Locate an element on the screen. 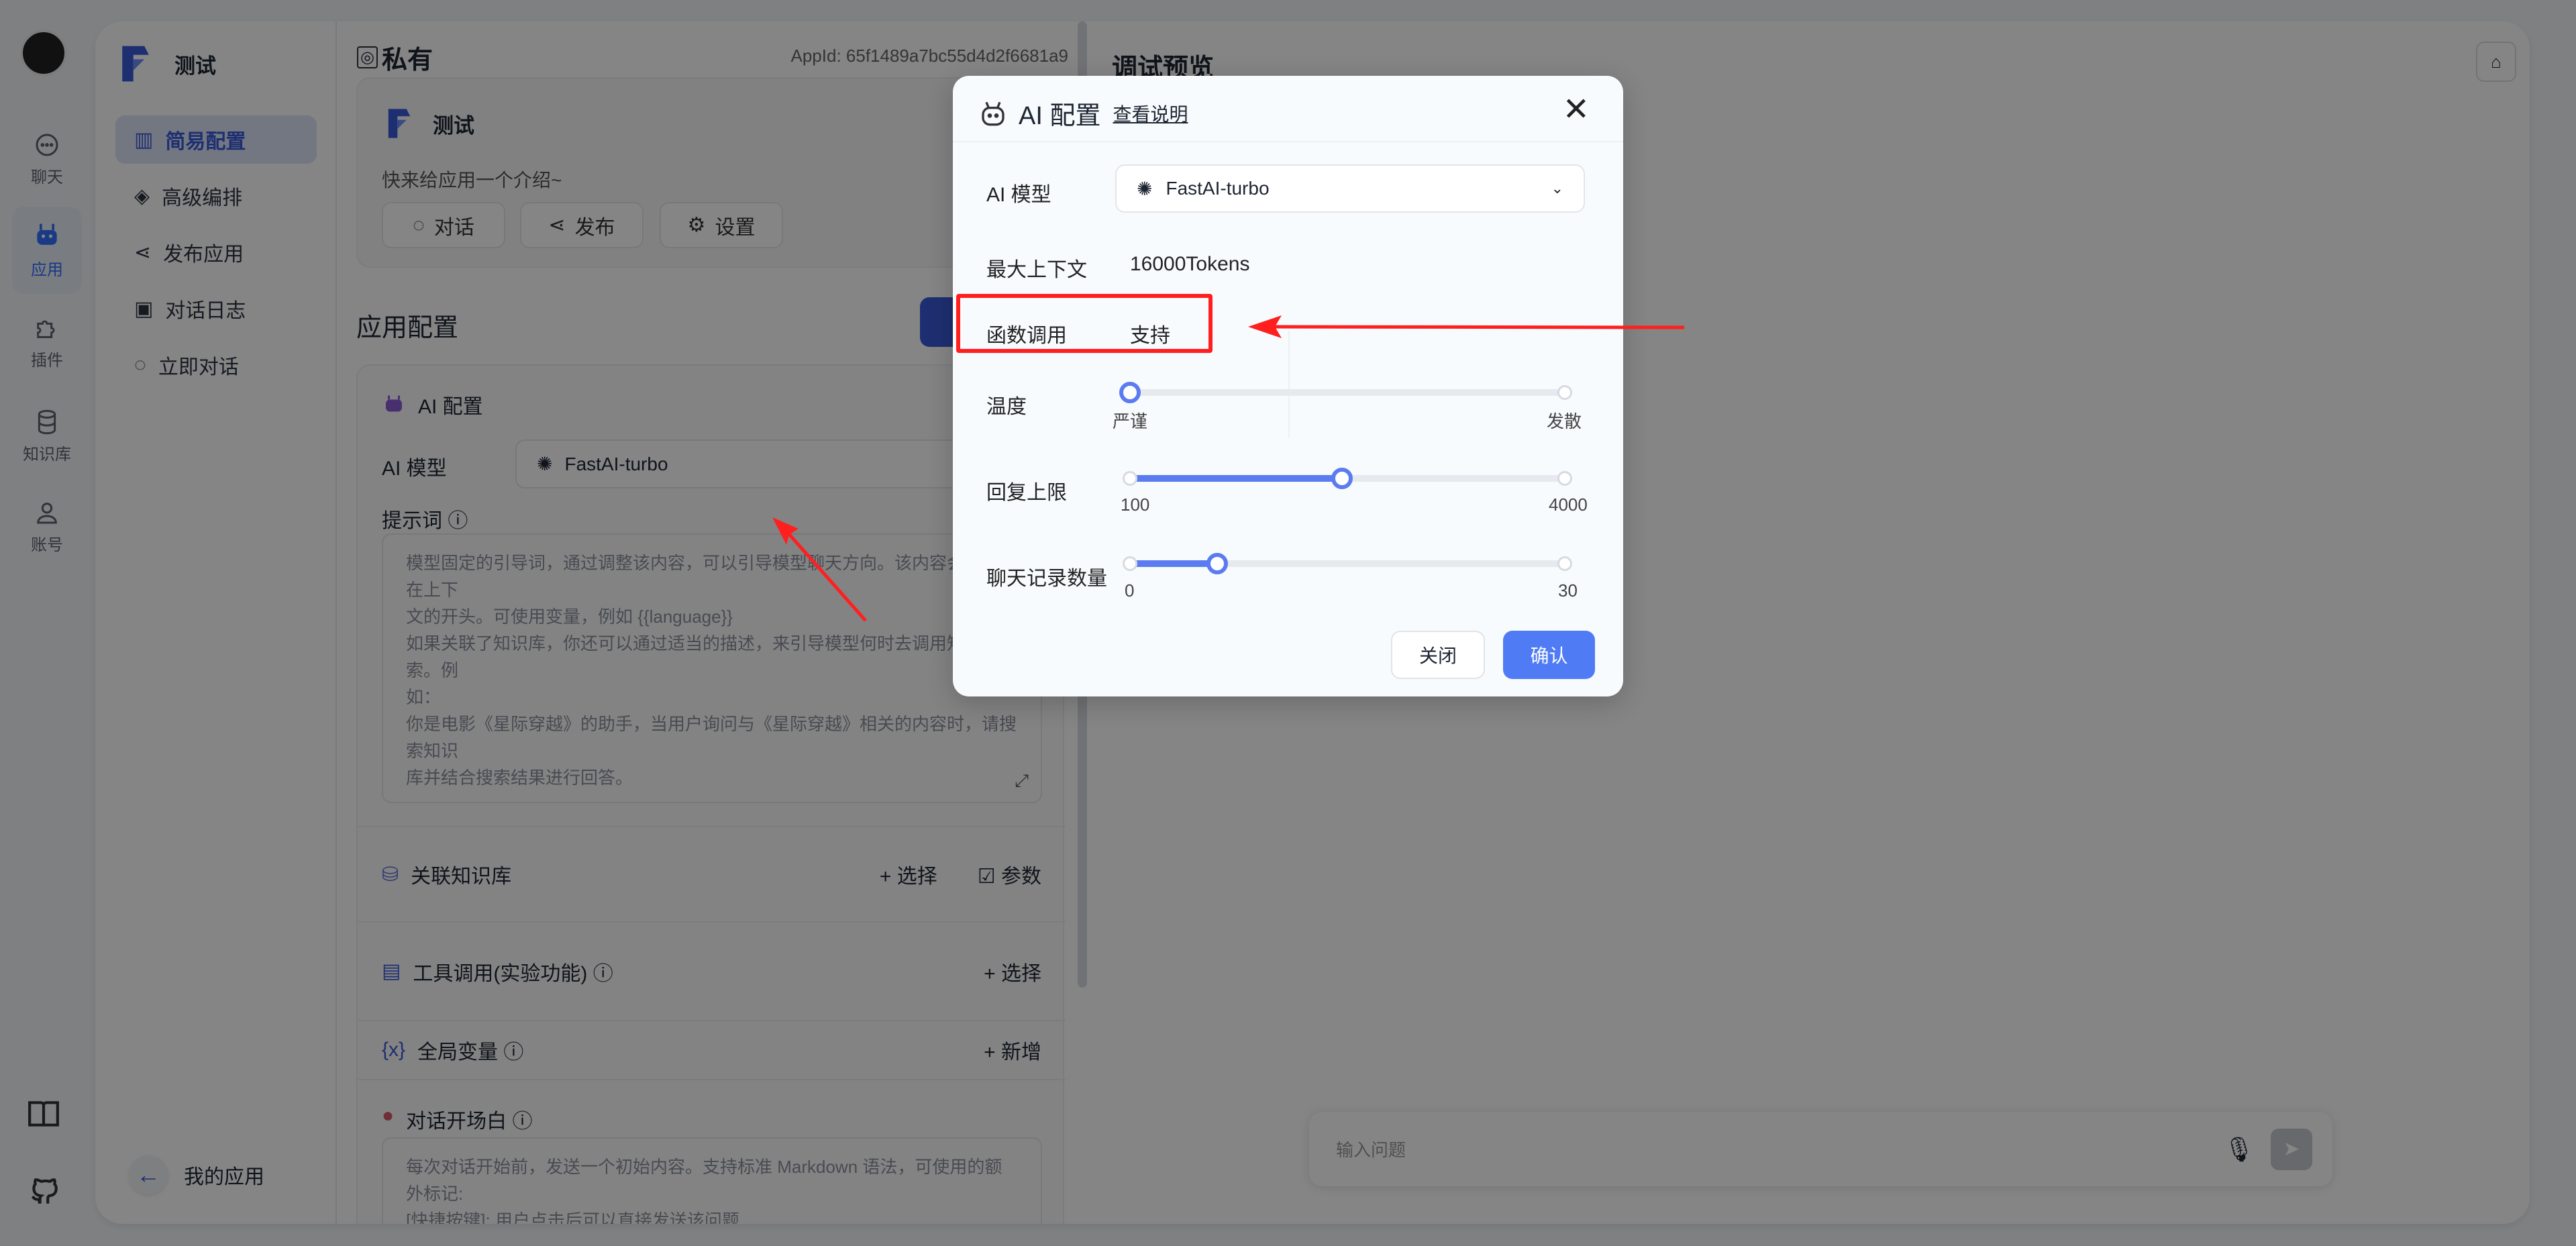 Image resolution: width=2576 pixels, height=1246 pixels. cancel-button: 关闭 is located at coordinates (1438, 655).